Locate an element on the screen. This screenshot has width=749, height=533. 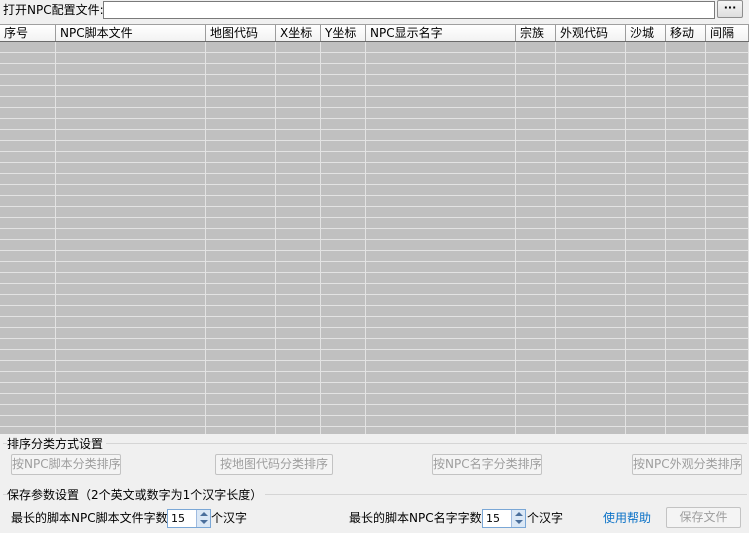
file-path-input is located at coordinates (409, 10).